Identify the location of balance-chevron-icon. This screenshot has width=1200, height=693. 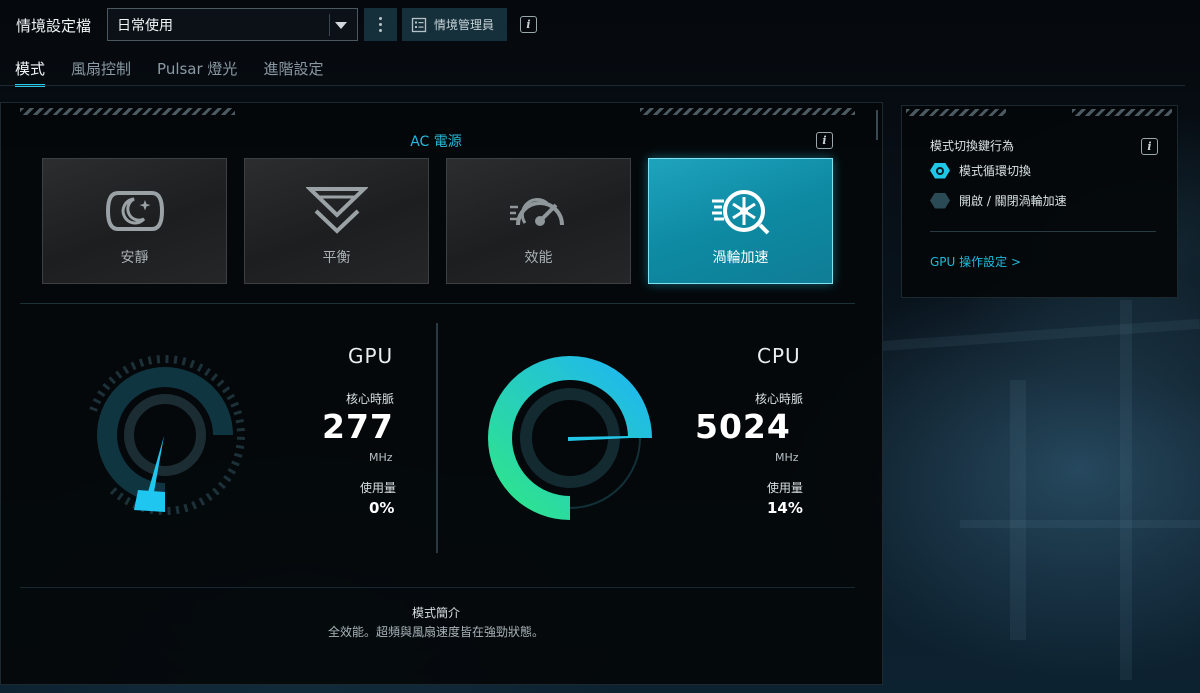
(336, 210).